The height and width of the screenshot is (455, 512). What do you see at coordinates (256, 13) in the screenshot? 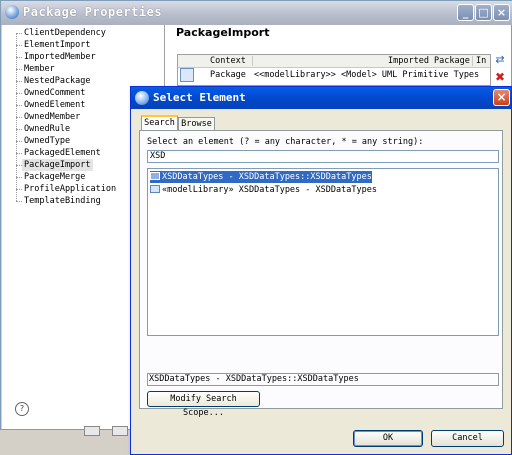
I see `title-bar: Package Properties _ □ ×` at bounding box center [256, 13].